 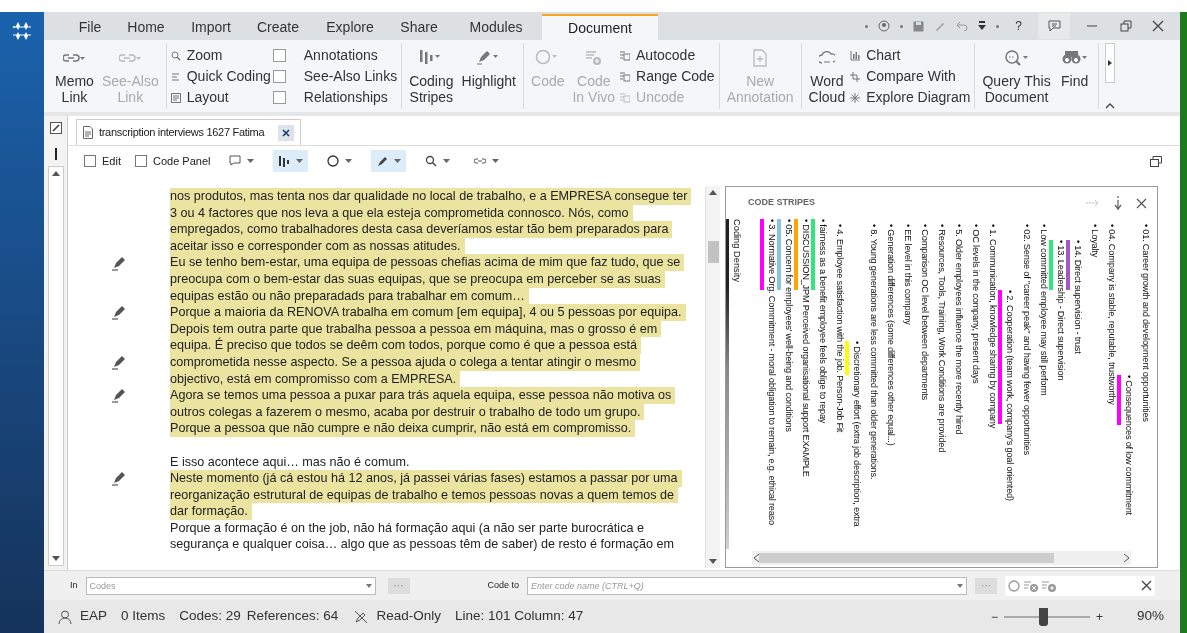 I want to click on zoom-level: 90%, so click(x=1150, y=616).